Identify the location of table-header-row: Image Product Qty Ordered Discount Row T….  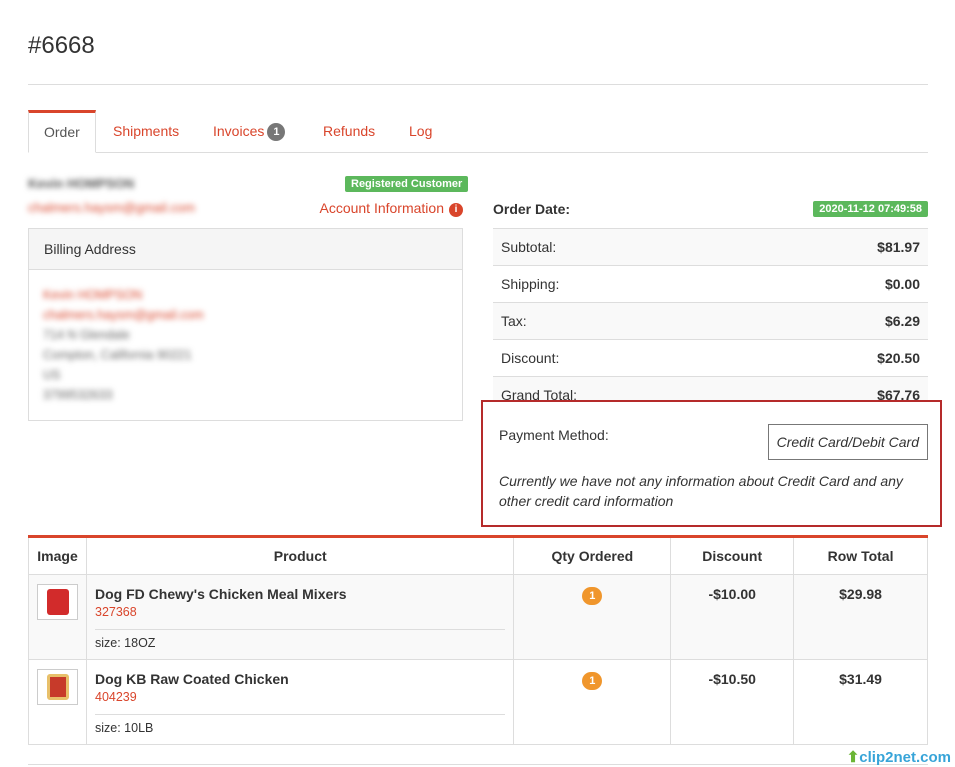
(478, 555).